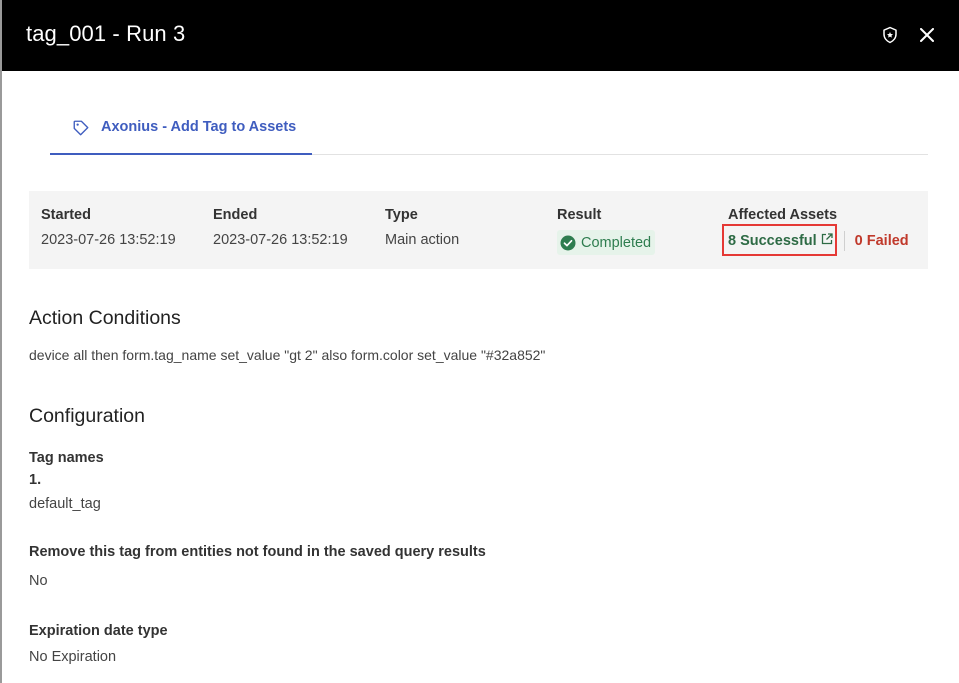 This screenshot has height=683, width=959. Describe the element at coordinates (81, 128) in the screenshot. I see `tag-icon` at that location.